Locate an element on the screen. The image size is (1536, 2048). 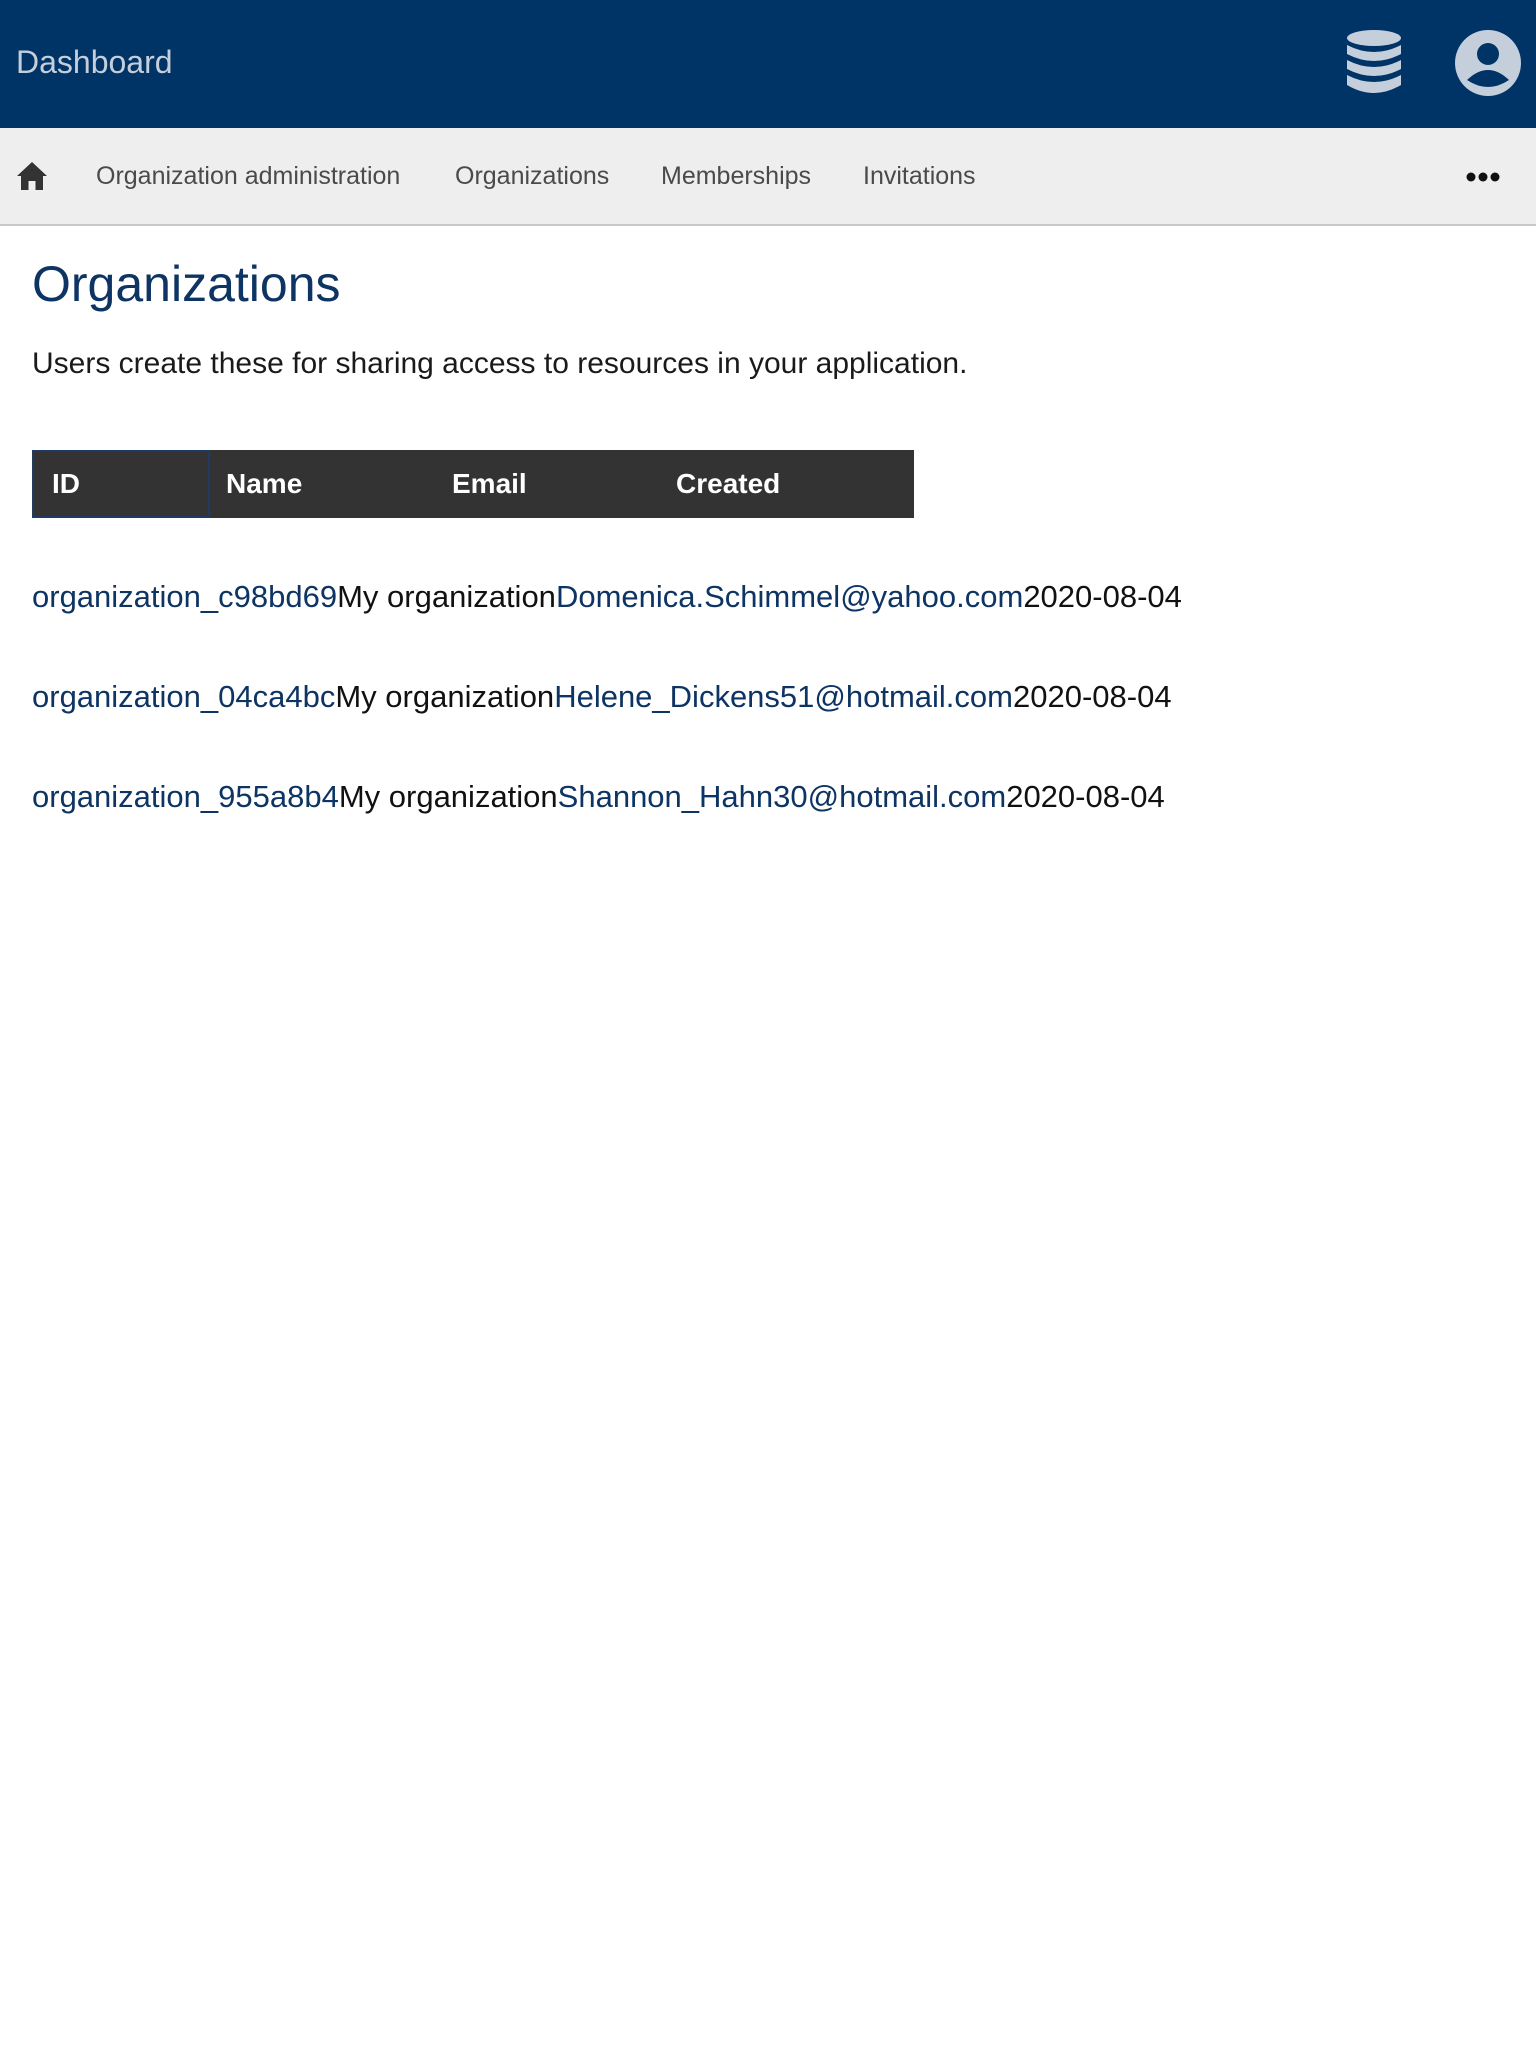
column-header-id: ID is located at coordinates (121, 484).